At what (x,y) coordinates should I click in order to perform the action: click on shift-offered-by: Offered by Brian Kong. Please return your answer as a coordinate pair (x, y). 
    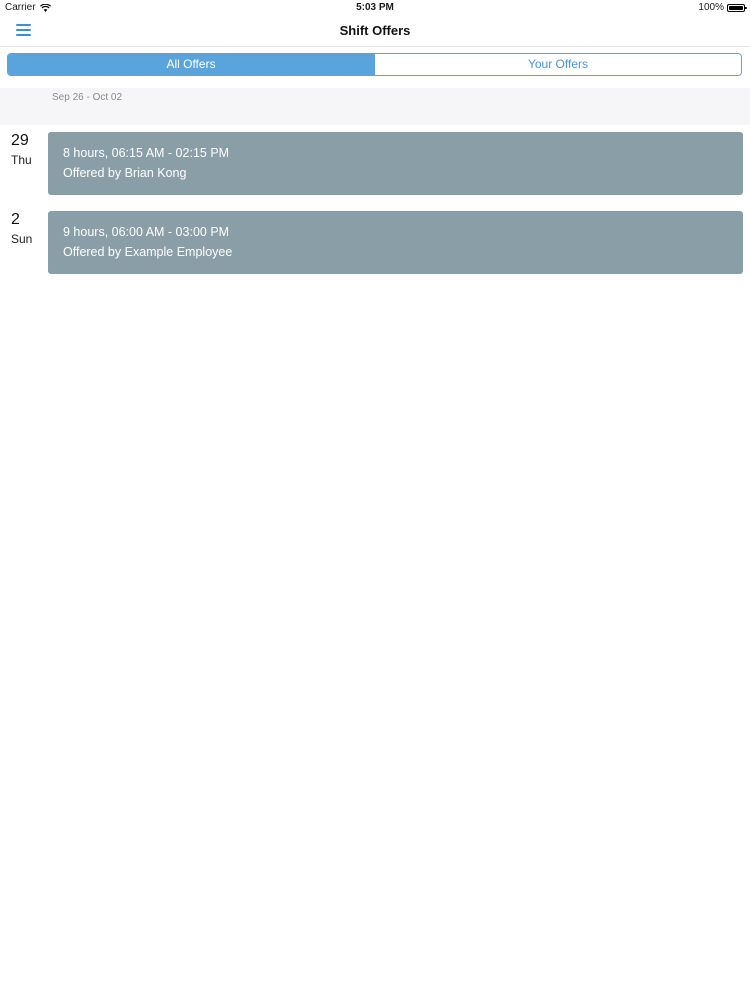
    Looking at the image, I should click on (125, 173).